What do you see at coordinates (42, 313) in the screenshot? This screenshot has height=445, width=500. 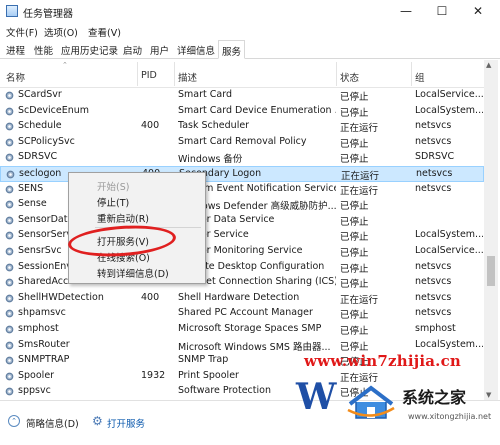 I see `service-name-cell: shpamsvc` at bounding box center [42, 313].